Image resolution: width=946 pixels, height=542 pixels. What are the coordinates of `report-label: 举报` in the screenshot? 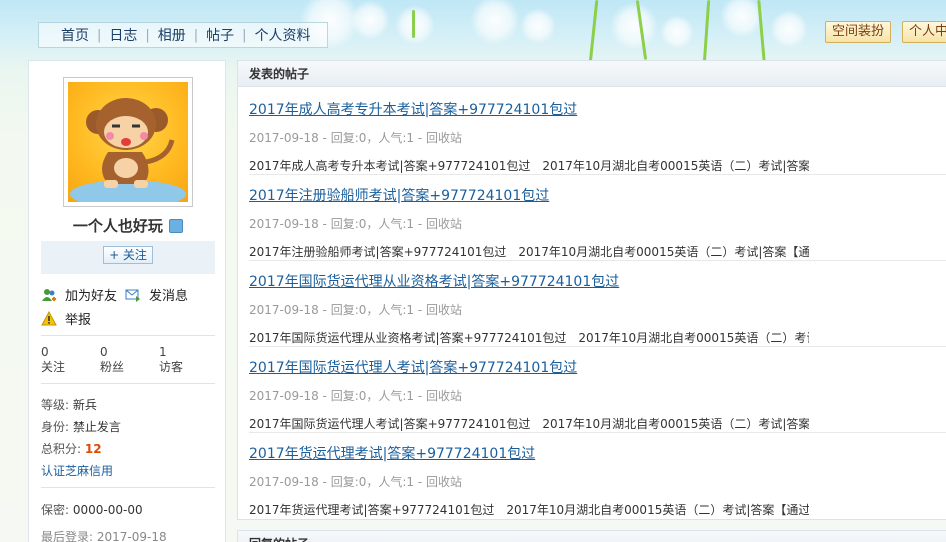 It's located at (78, 320).